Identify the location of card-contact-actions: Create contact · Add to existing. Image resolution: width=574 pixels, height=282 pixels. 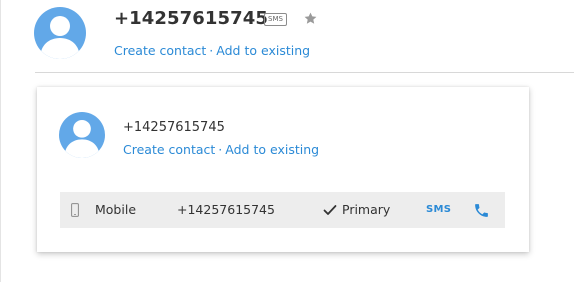
(221, 149).